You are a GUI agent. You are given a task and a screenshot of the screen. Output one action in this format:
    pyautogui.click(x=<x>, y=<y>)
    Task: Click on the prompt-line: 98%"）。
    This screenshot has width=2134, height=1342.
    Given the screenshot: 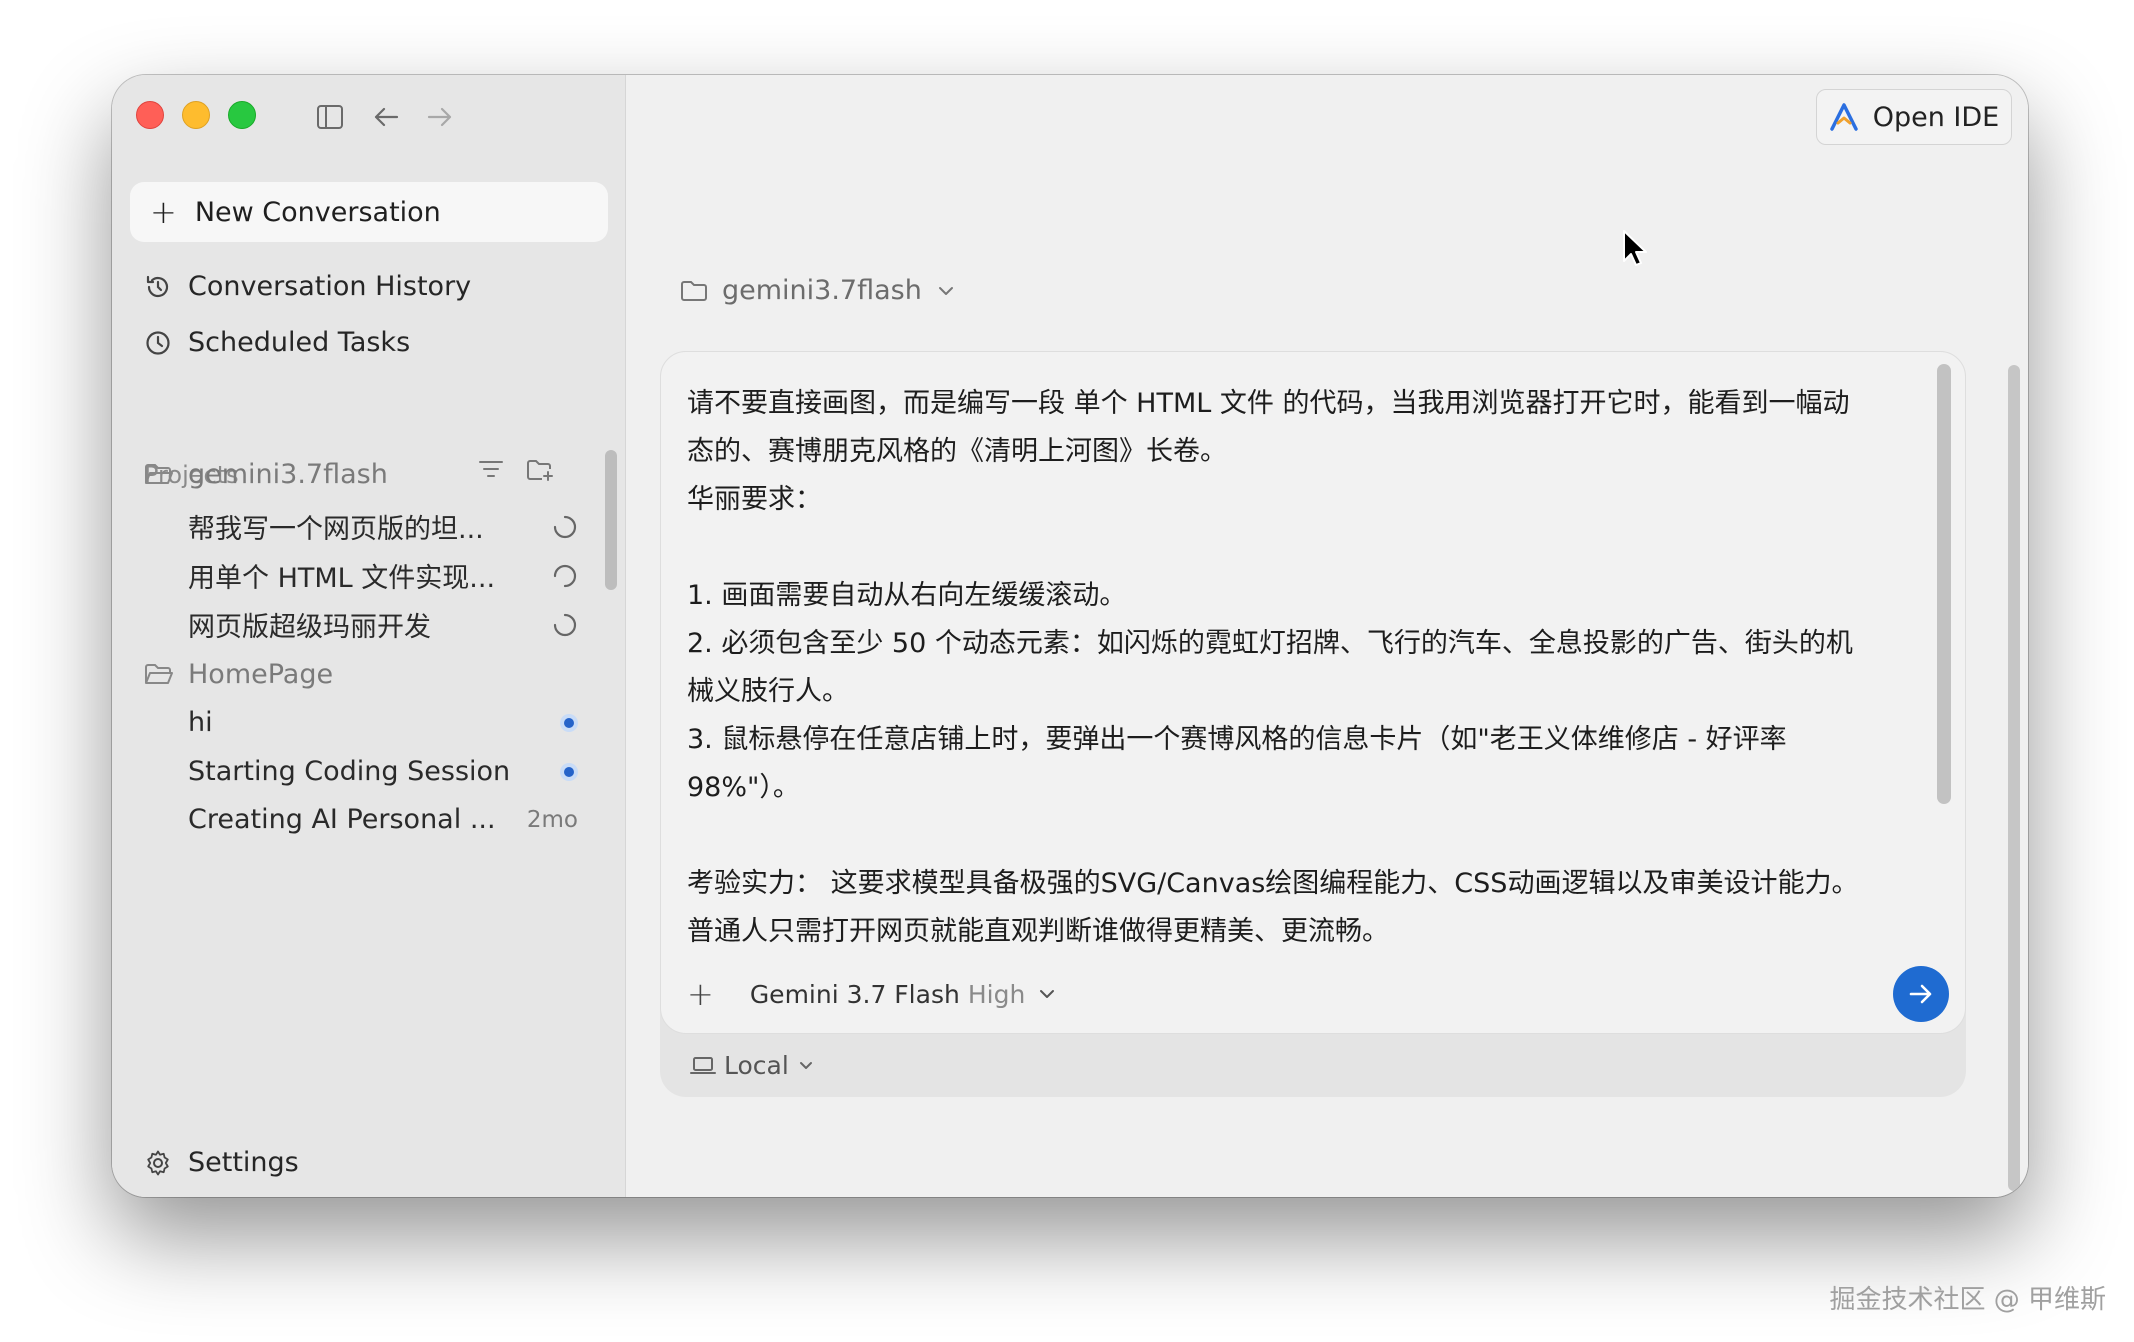 What is the action you would take?
    pyautogui.click(x=743, y=787)
    